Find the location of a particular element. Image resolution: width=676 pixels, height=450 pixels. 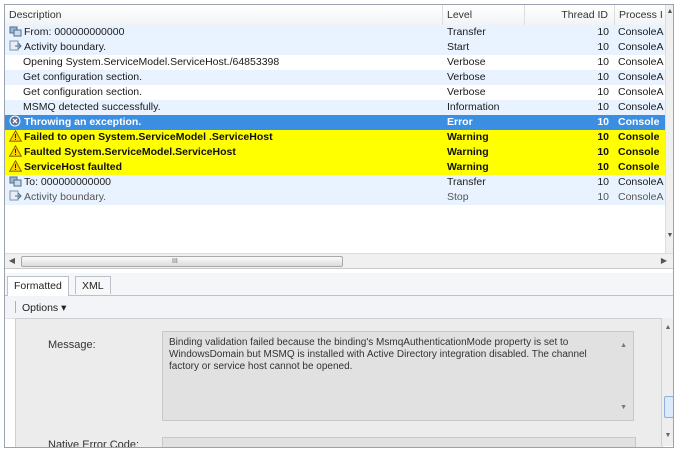

trace-row: ServiceHost faulted Warning 10 Console is located at coordinates (335, 167).